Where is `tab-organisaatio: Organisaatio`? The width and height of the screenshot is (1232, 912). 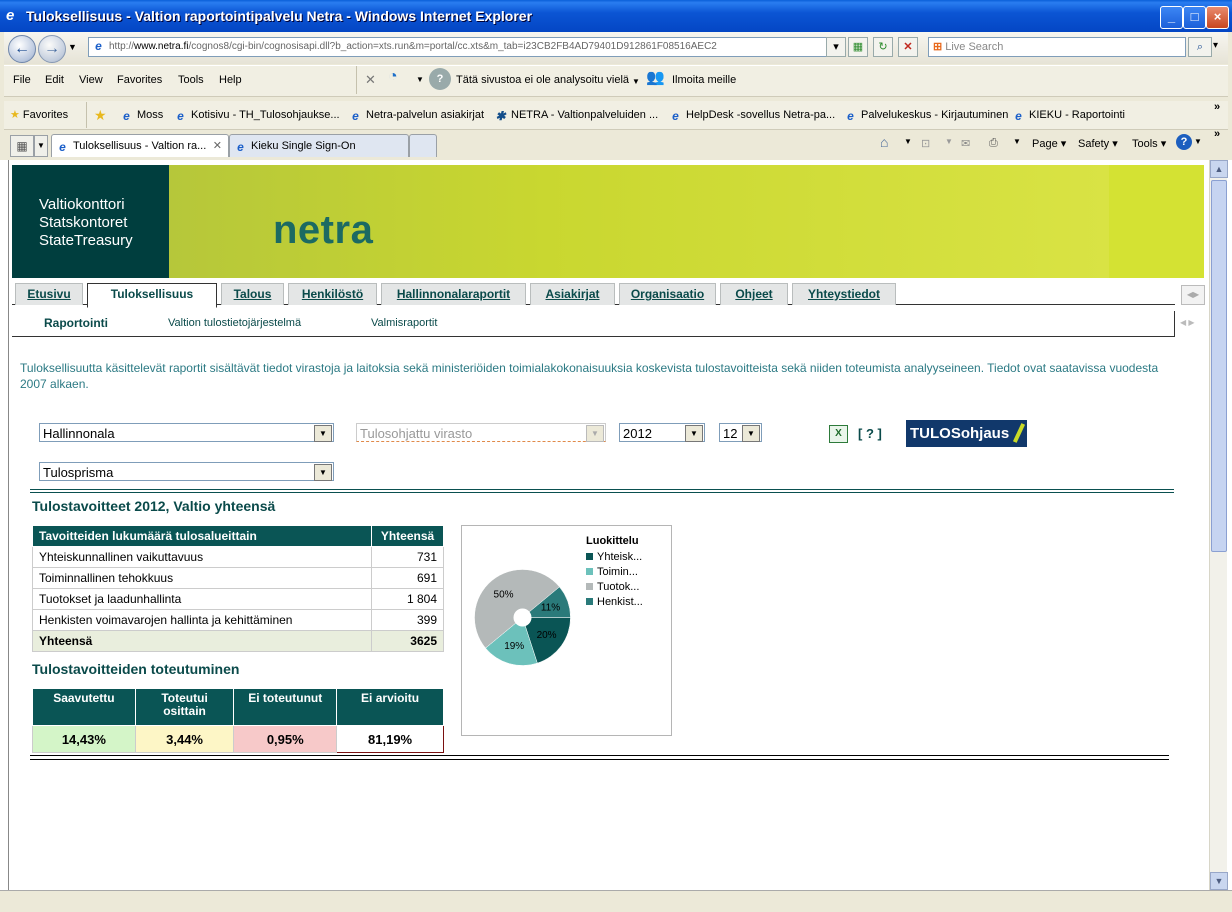 tab-organisaatio: Organisaatio is located at coordinates (667, 294).